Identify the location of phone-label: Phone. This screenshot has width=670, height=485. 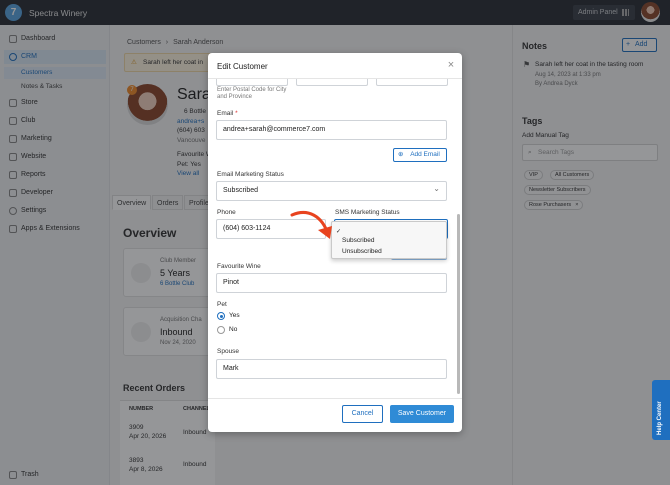
(226, 212).